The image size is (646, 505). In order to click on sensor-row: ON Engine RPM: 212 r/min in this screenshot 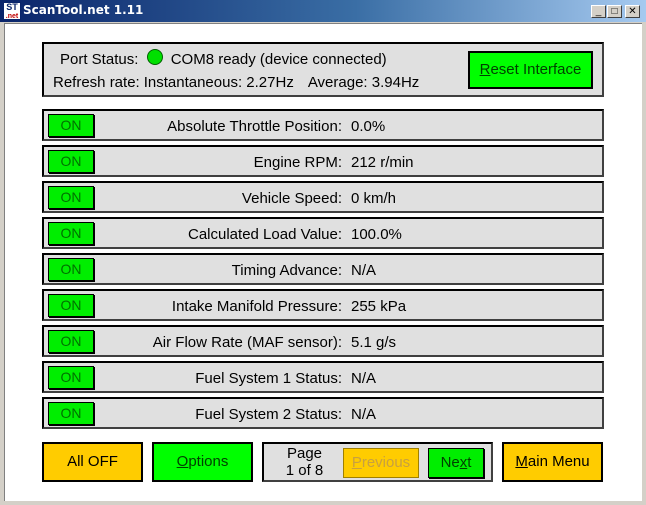, I will do `click(323, 161)`.